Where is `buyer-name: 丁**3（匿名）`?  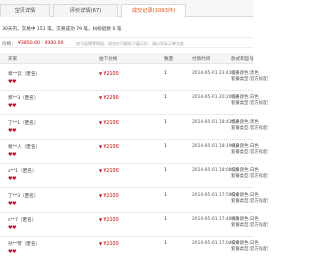 buyer-name: 丁**3（匿名） is located at coordinates (23, 196).